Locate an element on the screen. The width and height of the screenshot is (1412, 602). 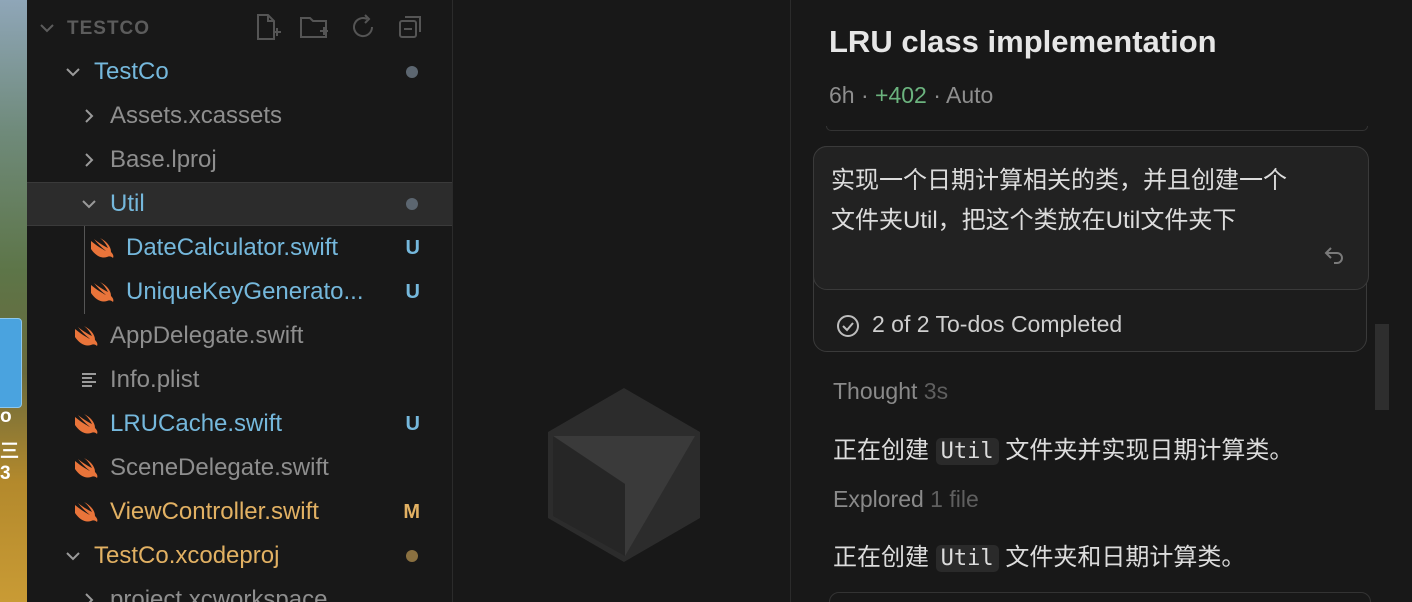
desktop-label-b: 三 3 is located at coordinates (10, 462).